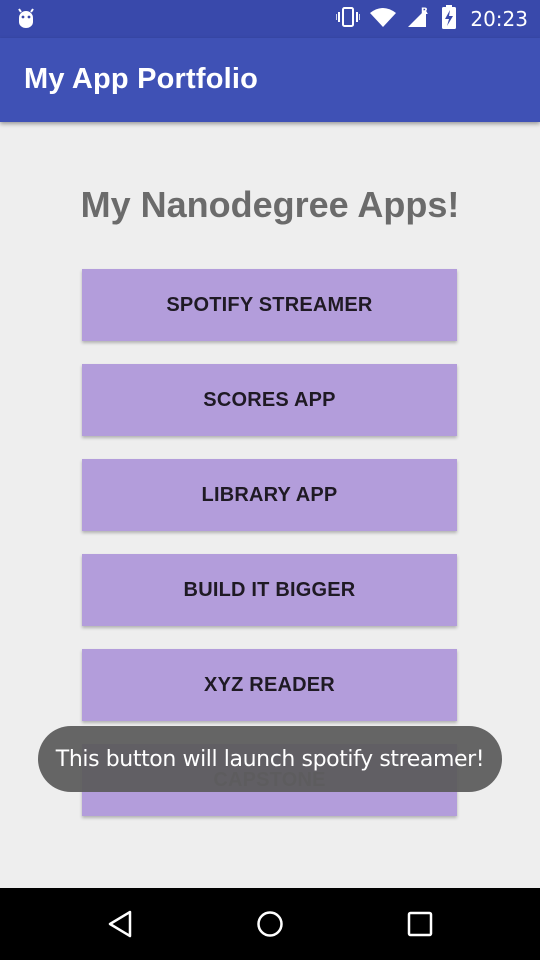 The image size is (540, 960). I want to click on app-title: My App Portfolio, so click(141, 79).